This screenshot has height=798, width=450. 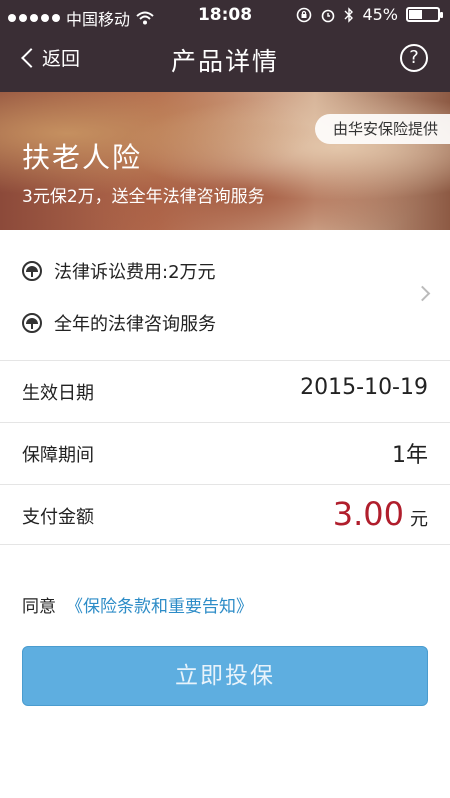 I want to click on terms-link: 《保险条款和重要告知》, so click(x=159, y=604).